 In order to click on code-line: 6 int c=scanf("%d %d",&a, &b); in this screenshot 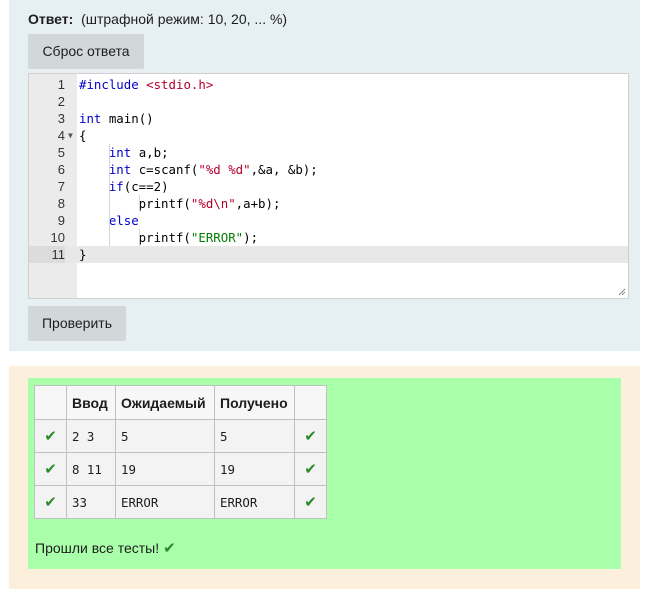, I will do `click(328, 169)`.